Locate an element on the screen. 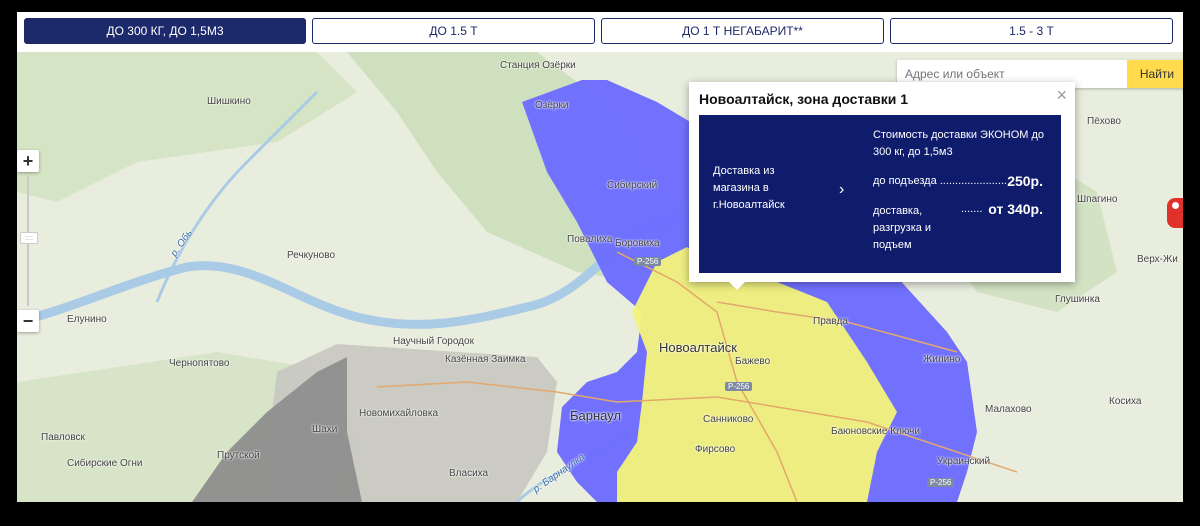  label-sannikovo: Санниково is located at coordinates (728, 419).